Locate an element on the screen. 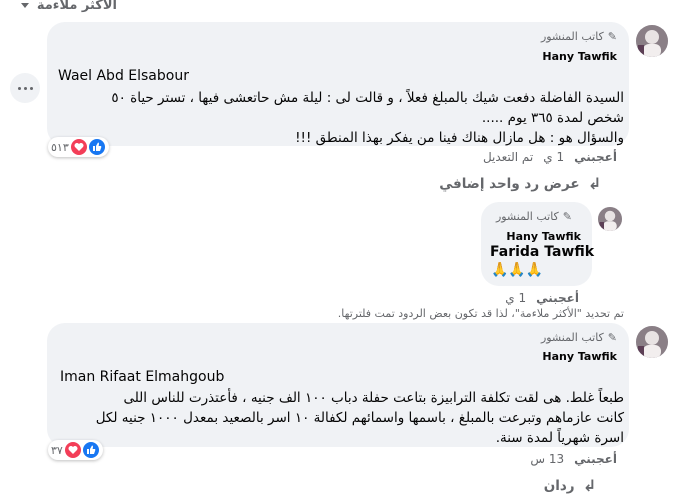 This screenshot has width=684, height=501. comment-actions: أعجبني 1 ي تم التعديل is located at coordinates (550, 157).